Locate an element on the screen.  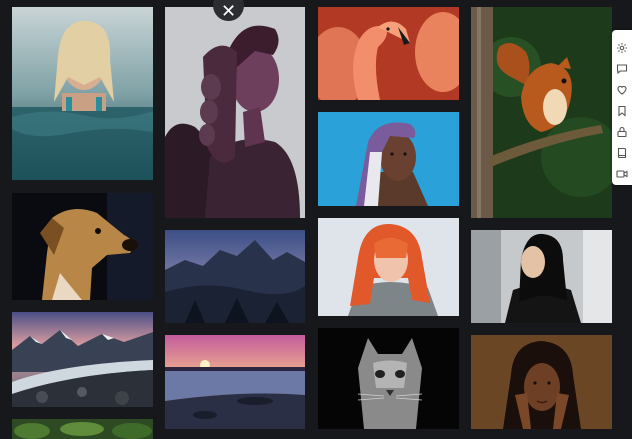
green-foliage-photo is located at coordinates (82, 429).